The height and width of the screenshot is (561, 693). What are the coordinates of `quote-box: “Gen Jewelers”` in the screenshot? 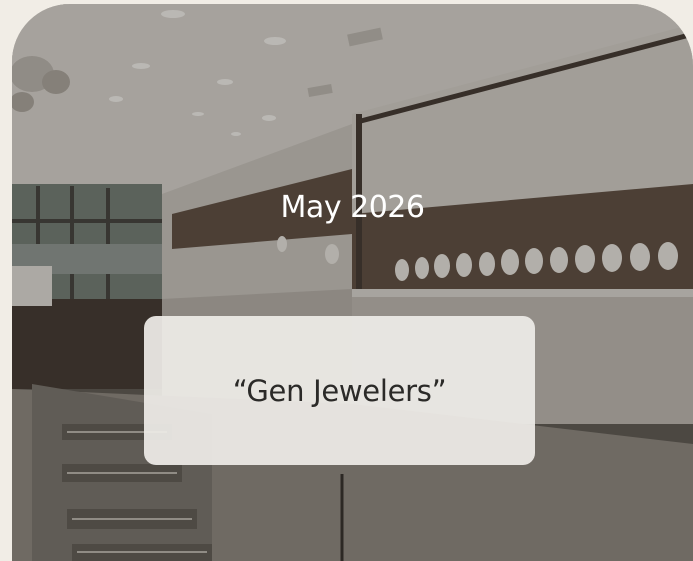 It's located at (339, 390).